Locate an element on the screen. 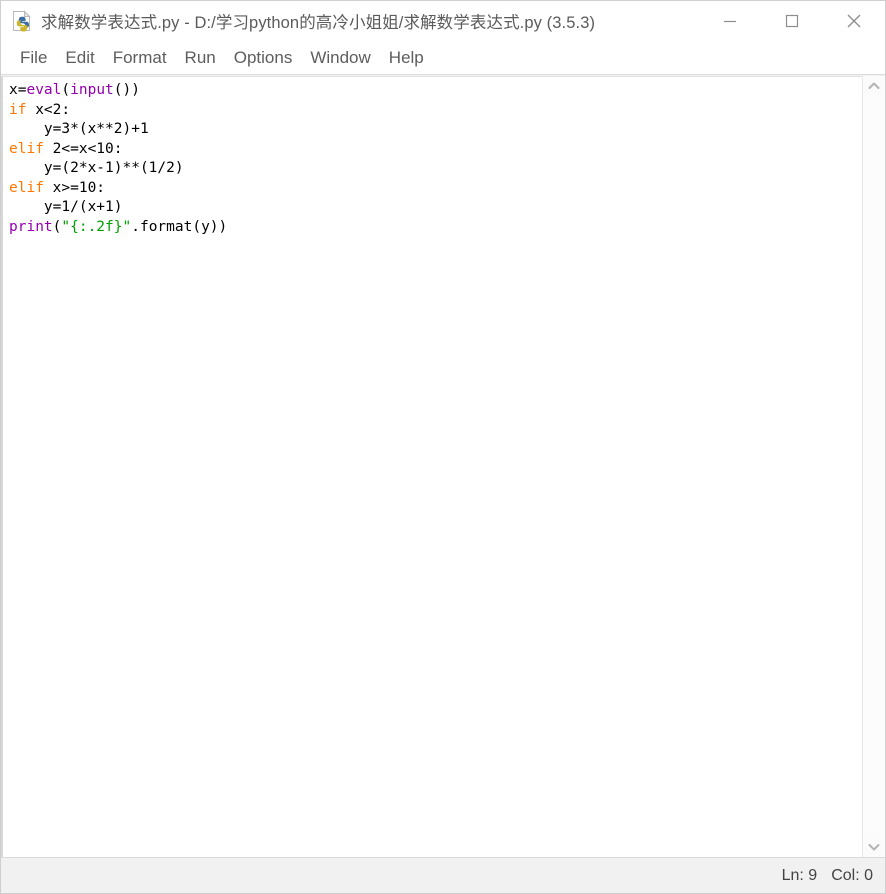  menu-item-window: Window is located at coordinates (340, 58).